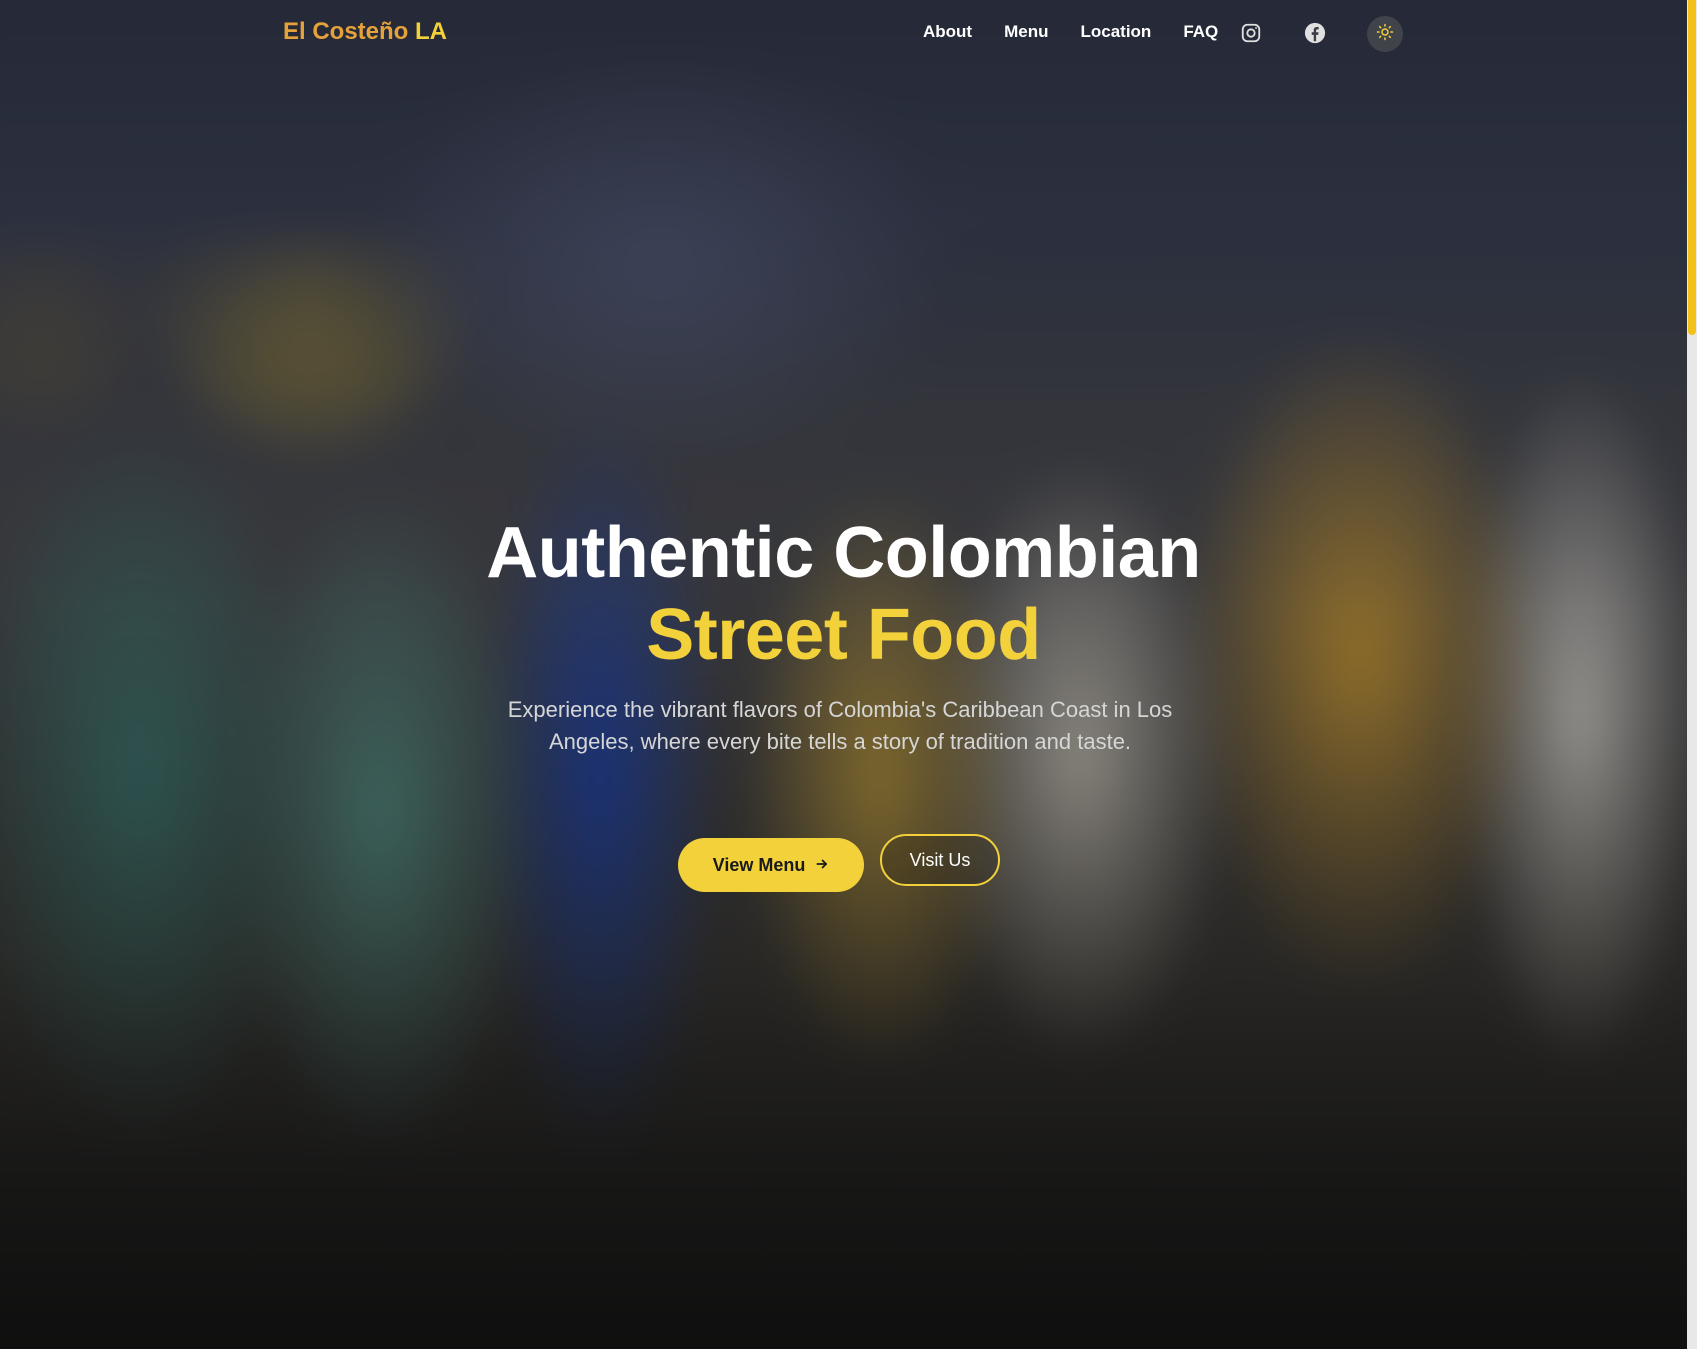 This screenshot has width=1697, height=1349. Describe the element at coordinates (346, 31) in the screenshot. I see `brand-name: El Costeño` at that location.